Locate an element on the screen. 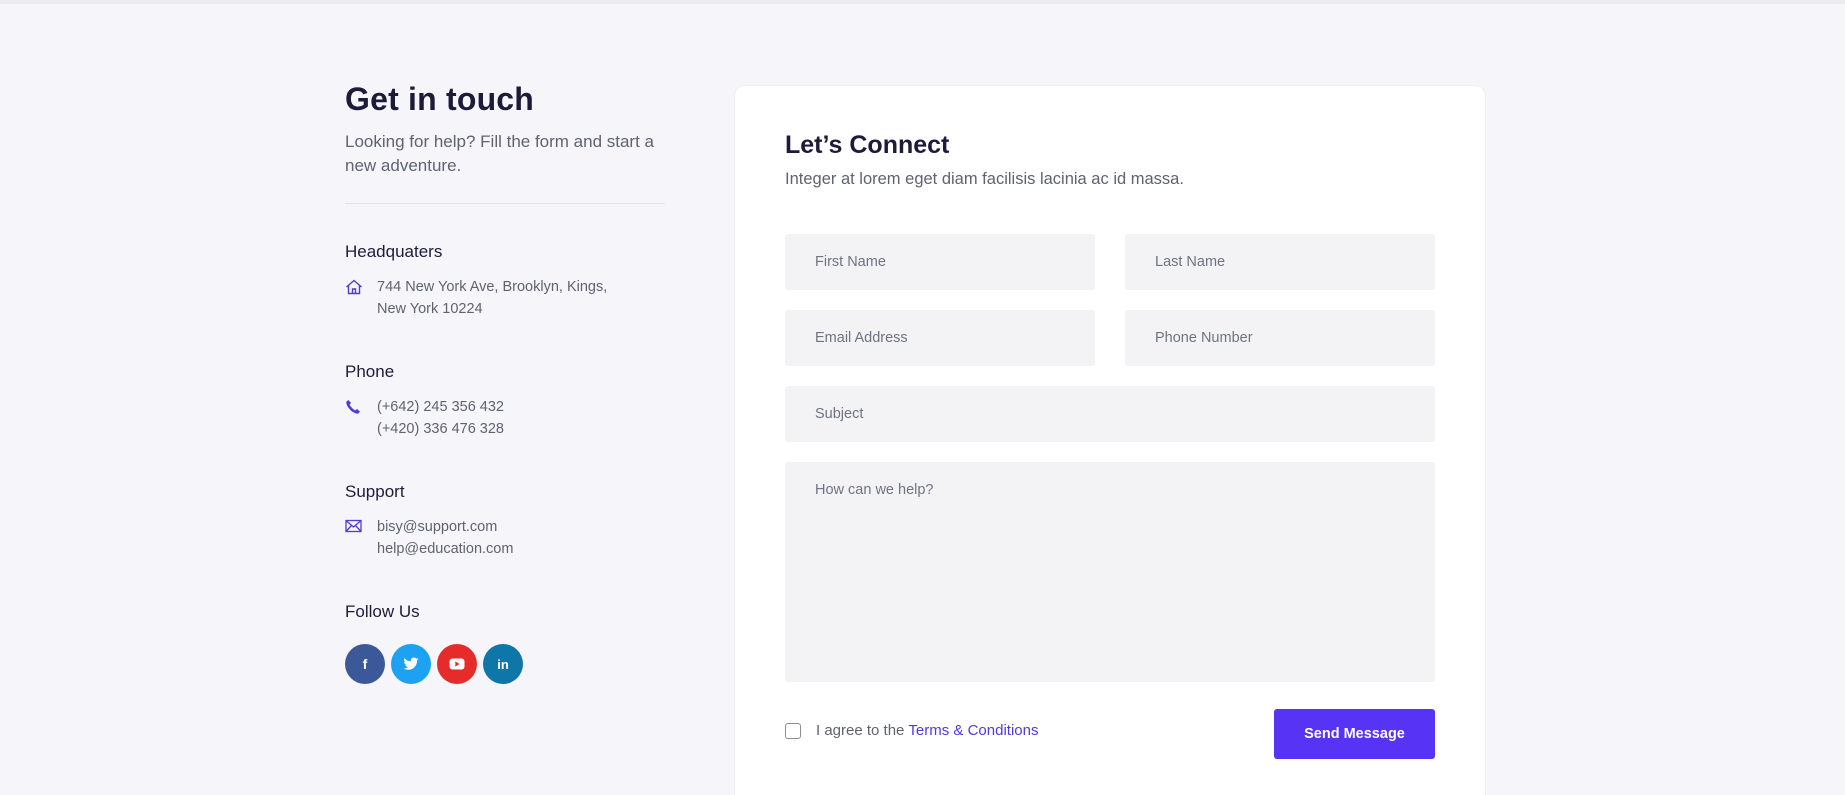  facebook-icon: f is located at coordinates (365, 664).